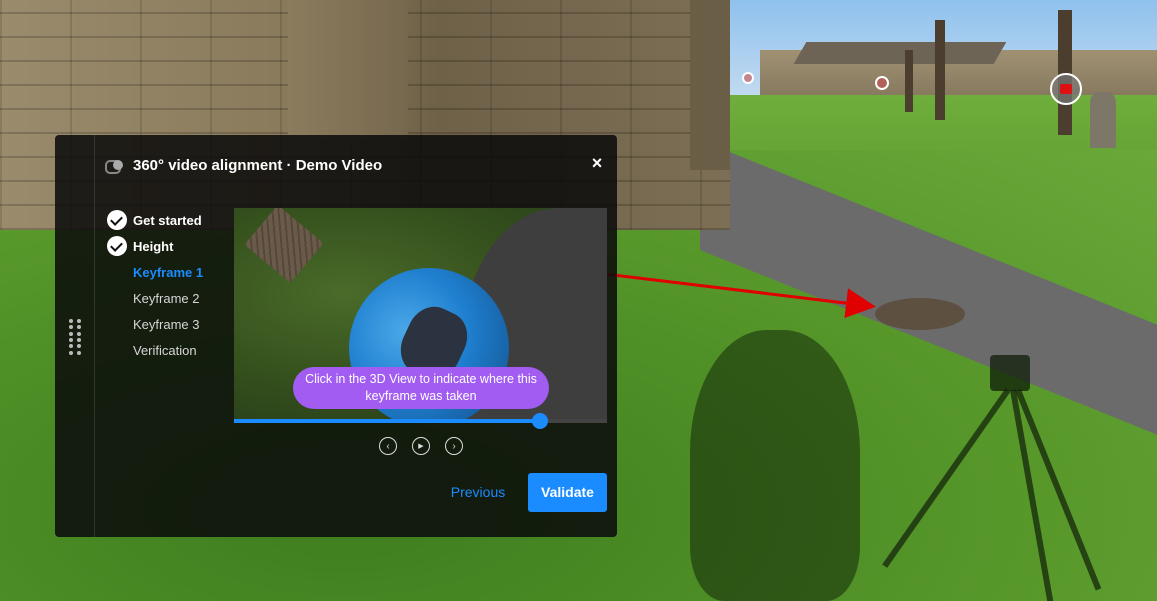  I want to click on step-label: Keyframe 1, so click(168, 272).